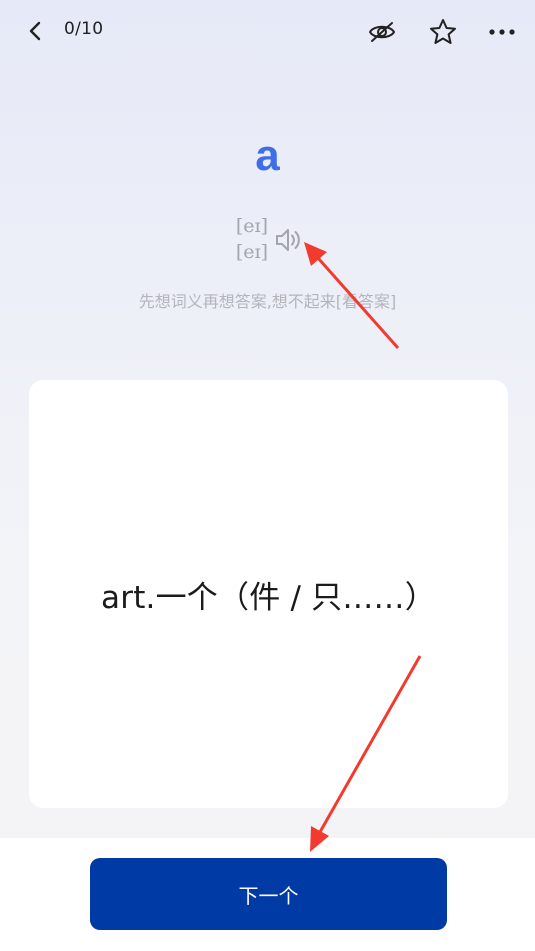 The image size is (535, 951). I want to click on eye-off-icon, so click(382, 32).